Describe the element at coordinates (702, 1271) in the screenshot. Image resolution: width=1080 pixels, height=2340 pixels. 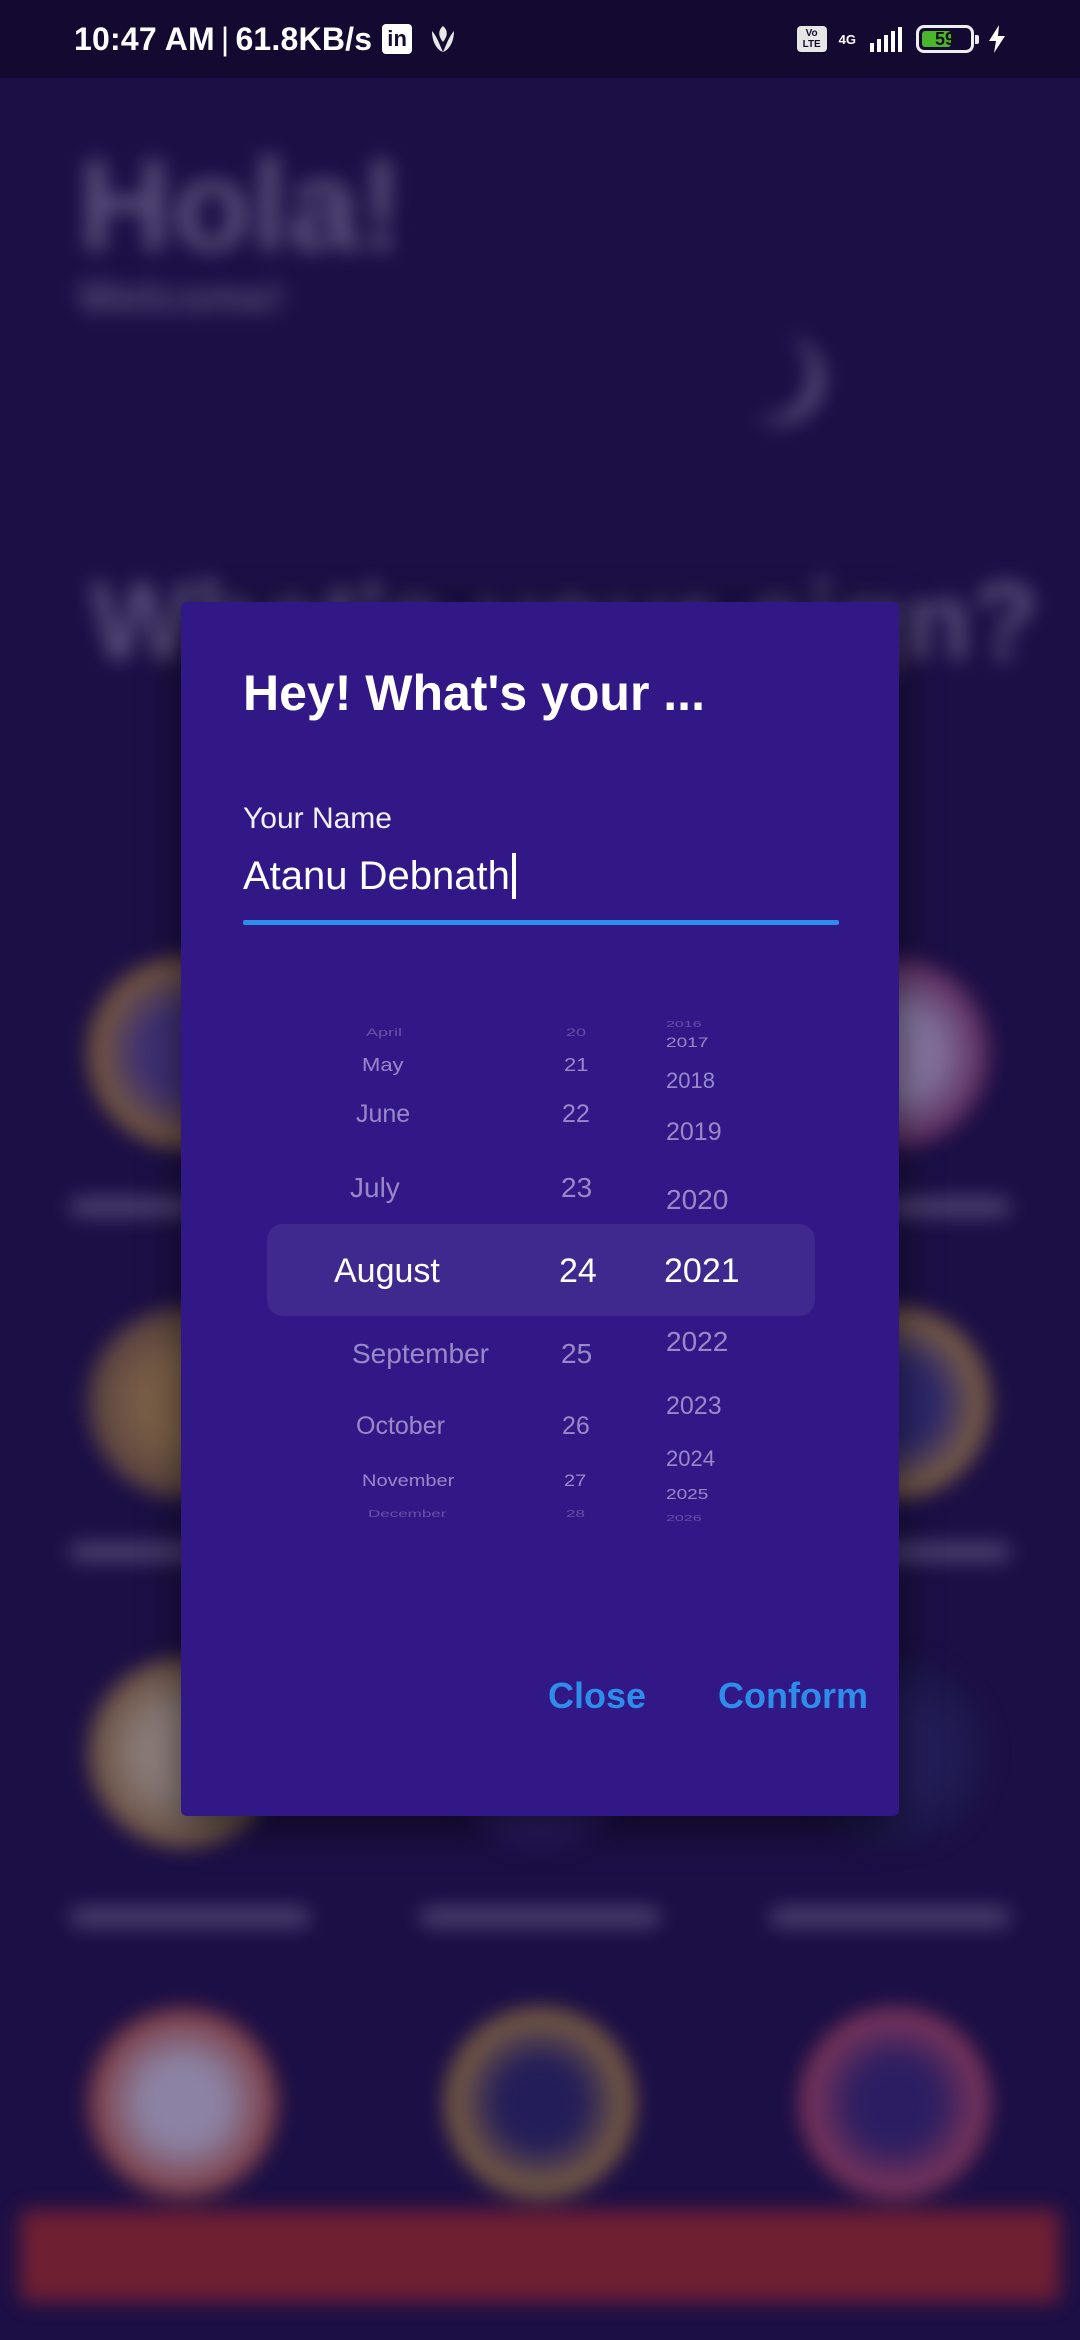
I see `year-option-selected: 2021` at that location.